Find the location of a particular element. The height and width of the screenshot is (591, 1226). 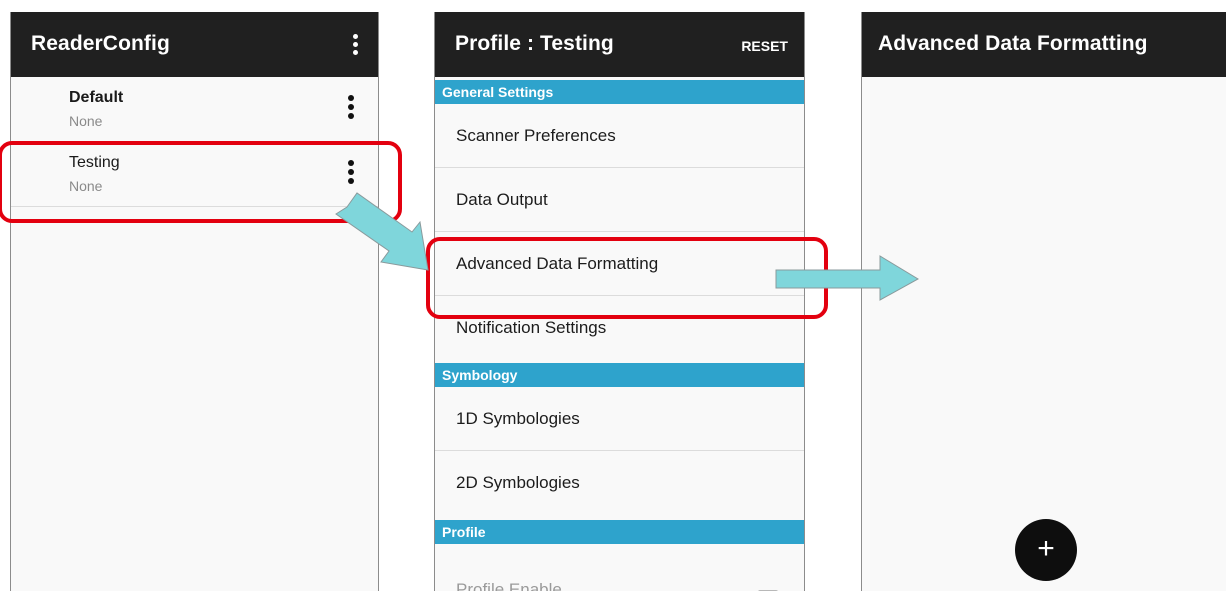

plus-icon: + is located at coordinates (1046, 548).